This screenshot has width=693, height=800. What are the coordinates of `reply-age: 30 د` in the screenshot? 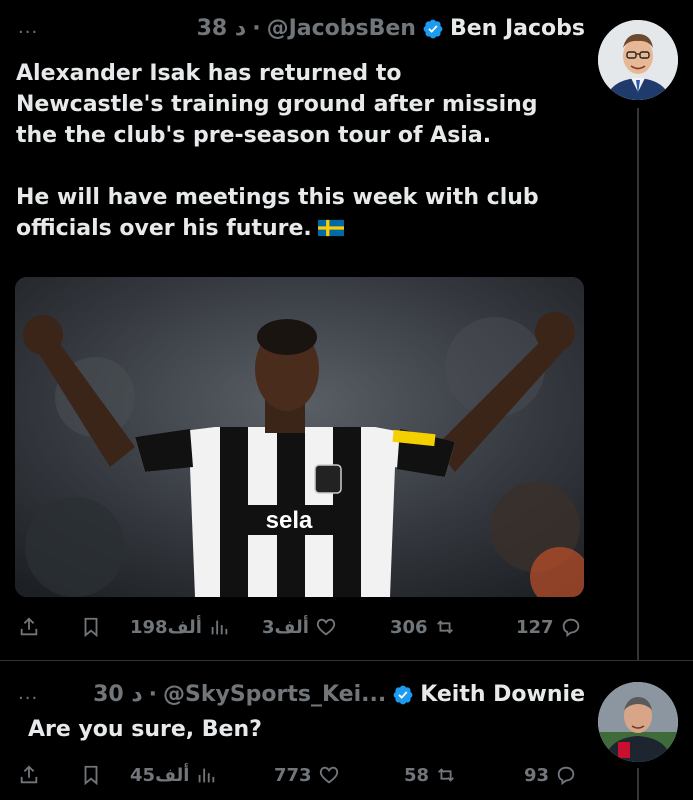 It's located at (118, 694).